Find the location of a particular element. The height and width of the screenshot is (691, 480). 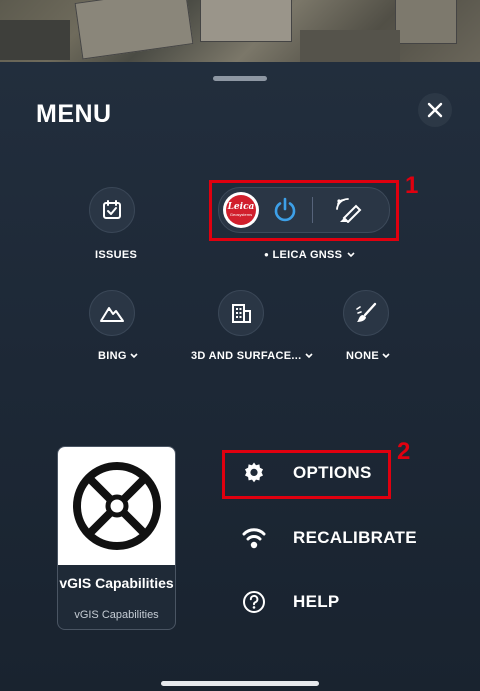

help-button: HELP is located at coordinates (290, 602).